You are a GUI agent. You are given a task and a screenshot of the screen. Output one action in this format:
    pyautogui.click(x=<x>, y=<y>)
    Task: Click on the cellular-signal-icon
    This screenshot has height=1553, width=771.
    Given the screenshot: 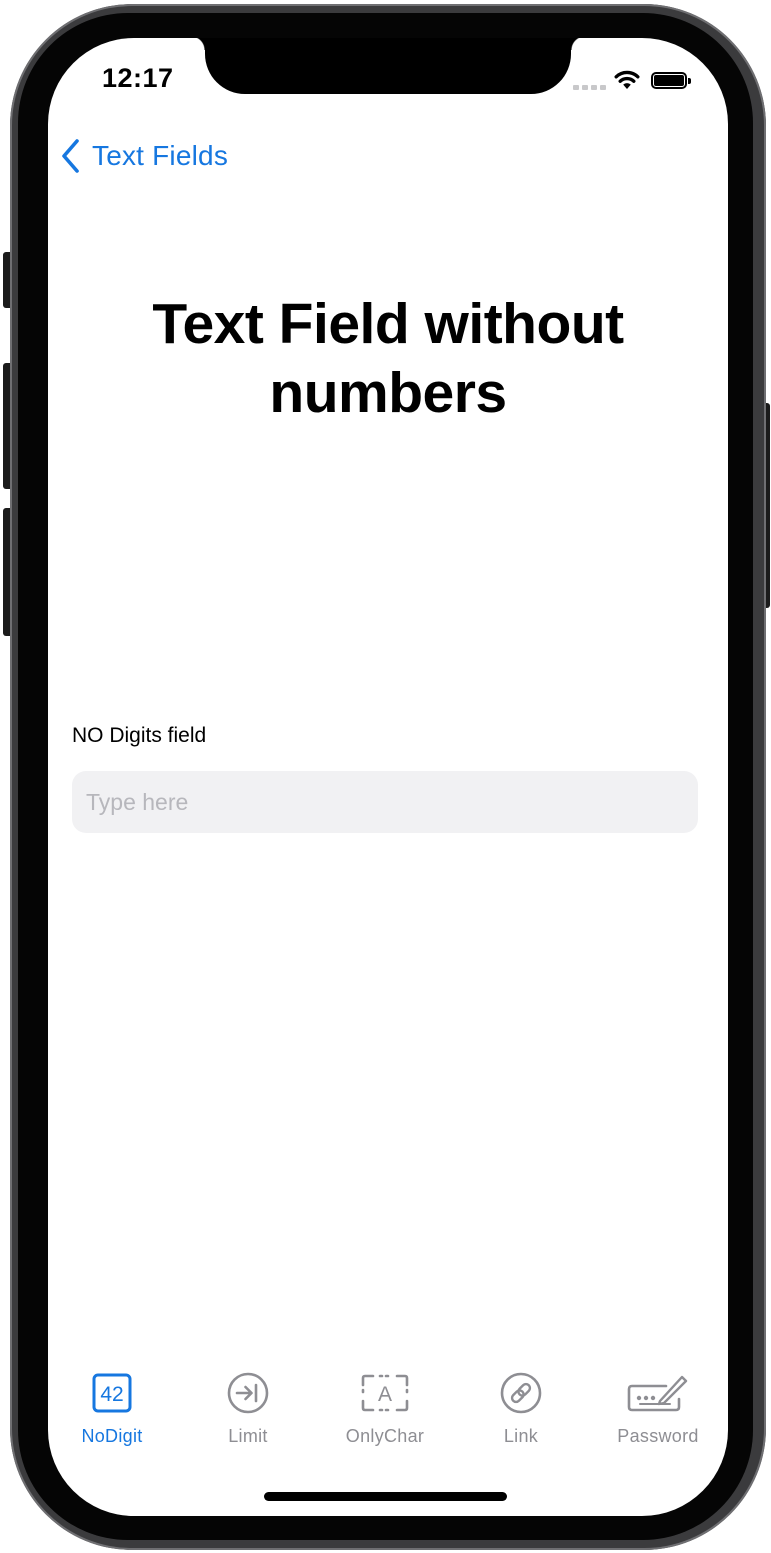 What is the action you would take?
    pyautogui.click(x=589, y=87)
    